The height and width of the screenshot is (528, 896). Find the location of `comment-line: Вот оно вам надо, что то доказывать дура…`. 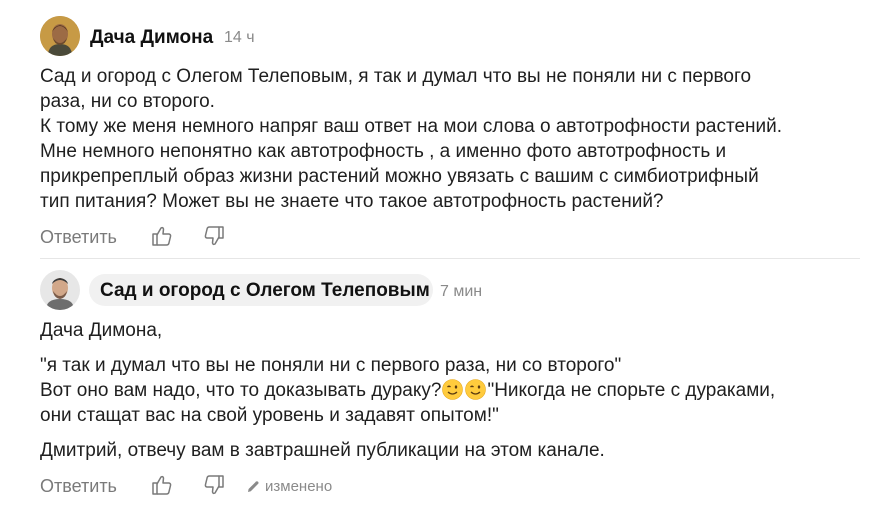

comment-line: Вот оно вам надо, что то доказывать дура… is located at coordinates (407, 390).